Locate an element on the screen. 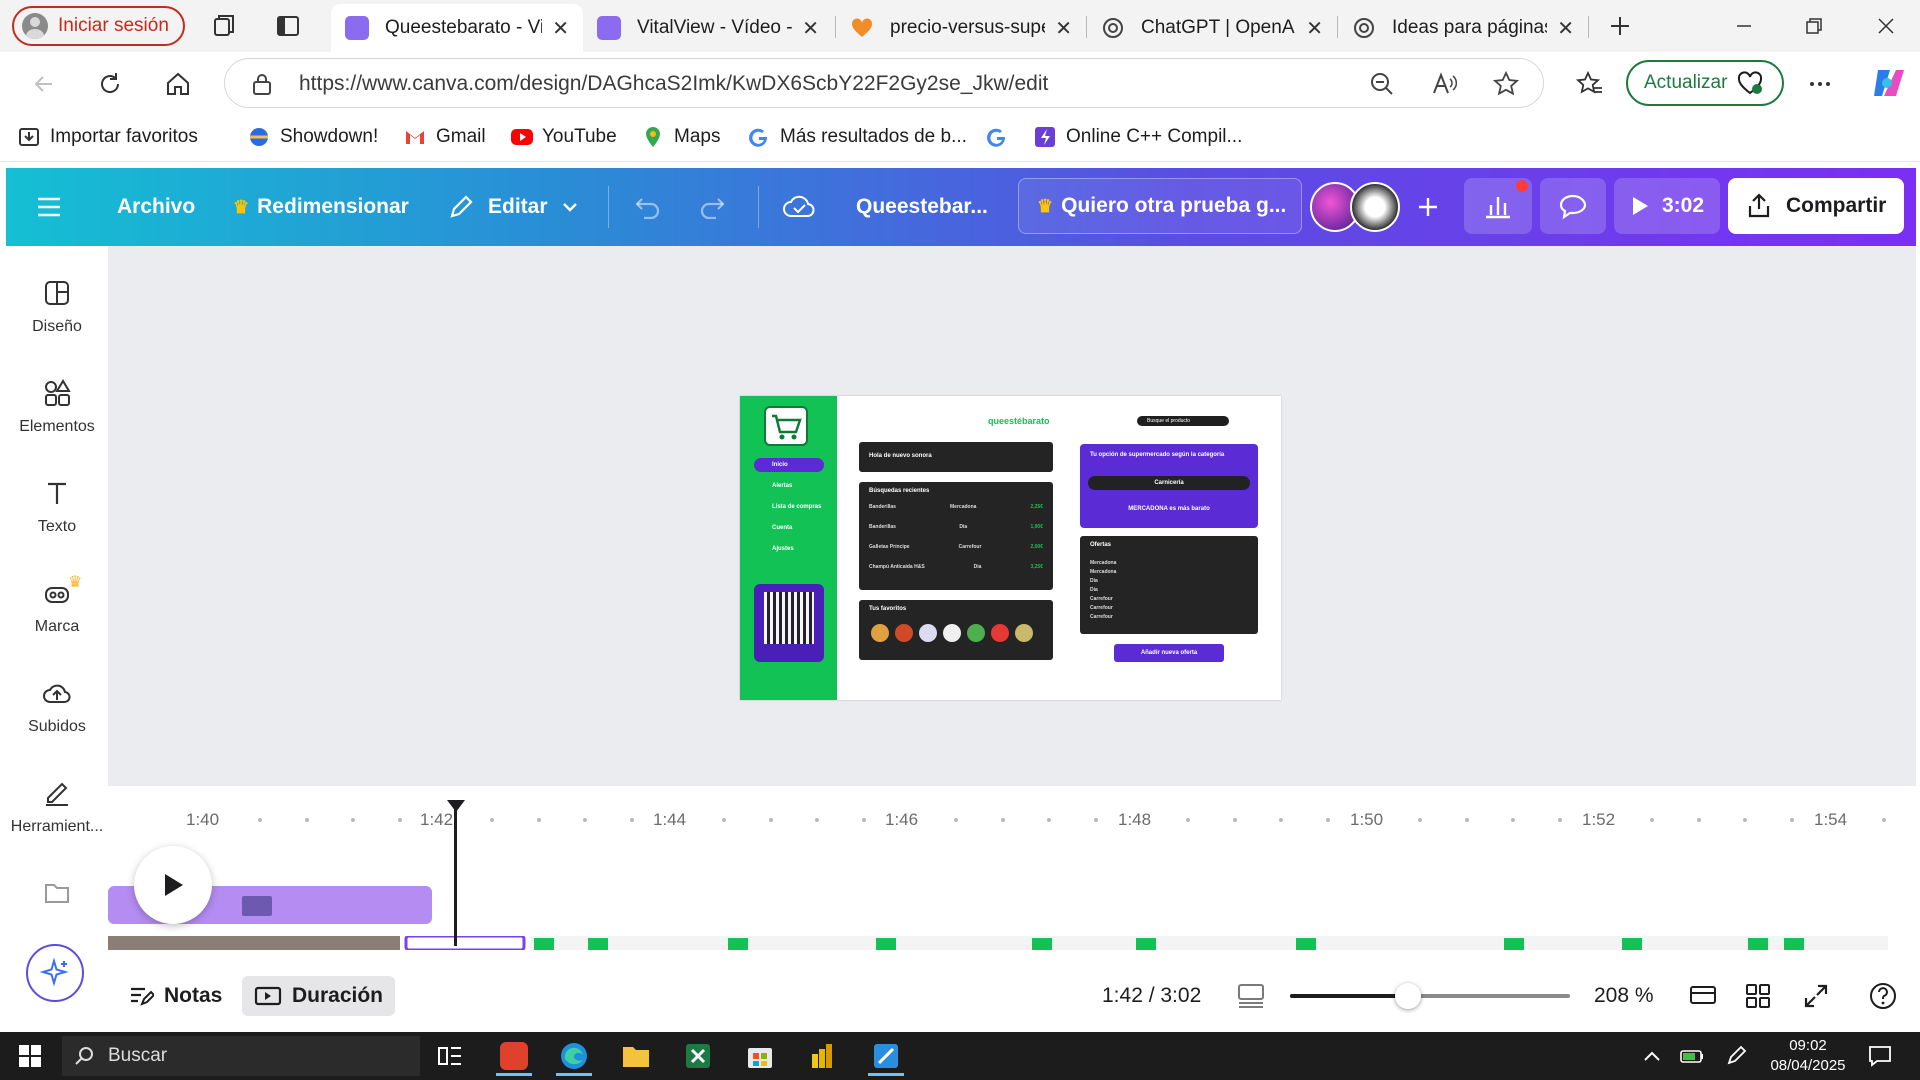 The image size is (1920, 1080). notifications-icon is located at coordinates (1880, 1056).